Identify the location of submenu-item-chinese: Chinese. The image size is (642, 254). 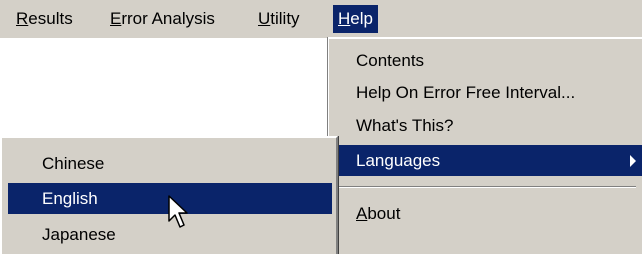
(170, 163).